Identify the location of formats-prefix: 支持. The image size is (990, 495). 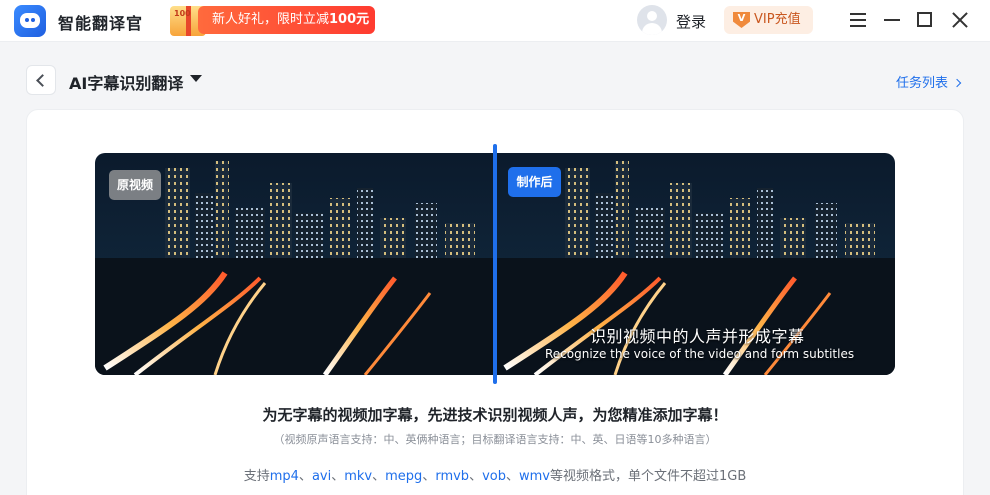
(256, 476).